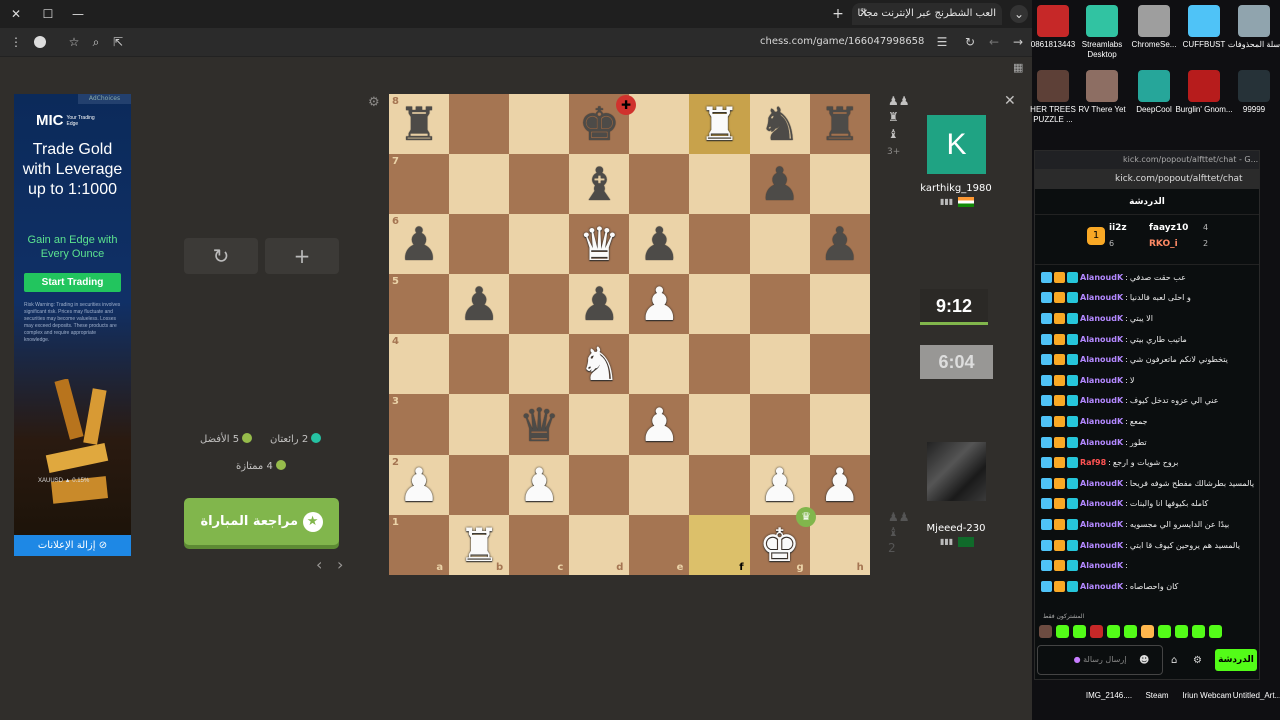 The width and height of the screenshot is (1280, 720). Describe the element at coordinates (779, 244) in the screenshot. I see `square-g6` at that location.